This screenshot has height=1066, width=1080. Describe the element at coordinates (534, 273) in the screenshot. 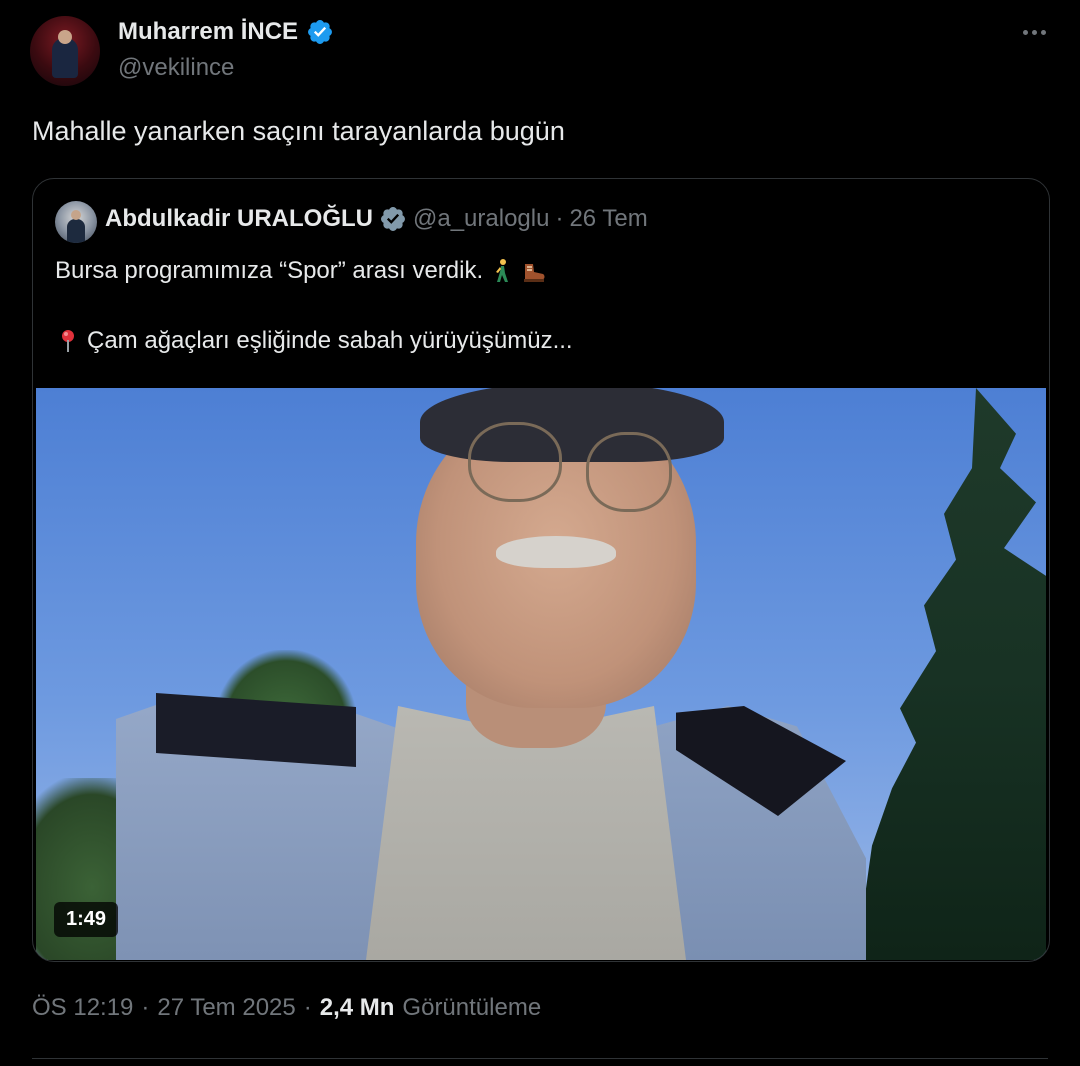

I see `hiking-boot-icon` at that location.